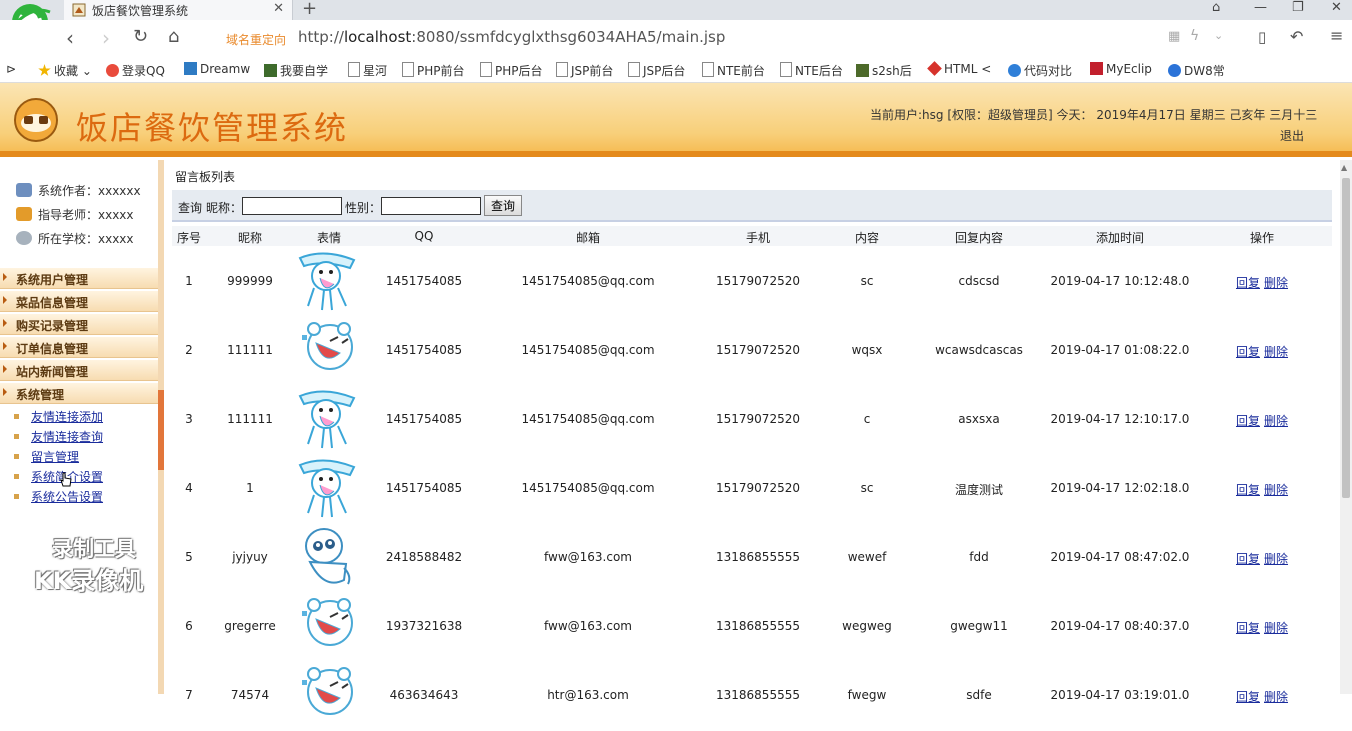 The width and height of the screenshot is (1352, 731). What do you see at coordinates (79, 393) in the screenshot?
I see `menu-system-management: 系统管理` at bounding box center [79, 393].